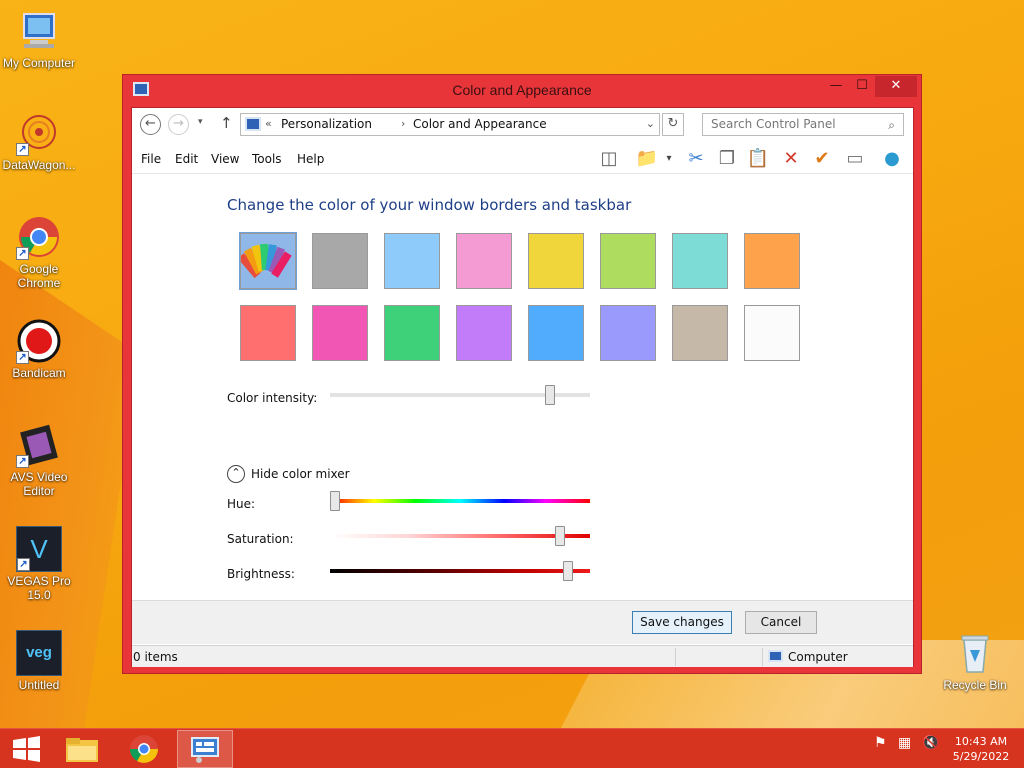 This screenshot has height=768, width=1024. What do you see at coordinates (975, 661) in the screenshot?
I see `desktop-icon-recycle-bin: Recycle Bin` at bounding box center [975, 661].